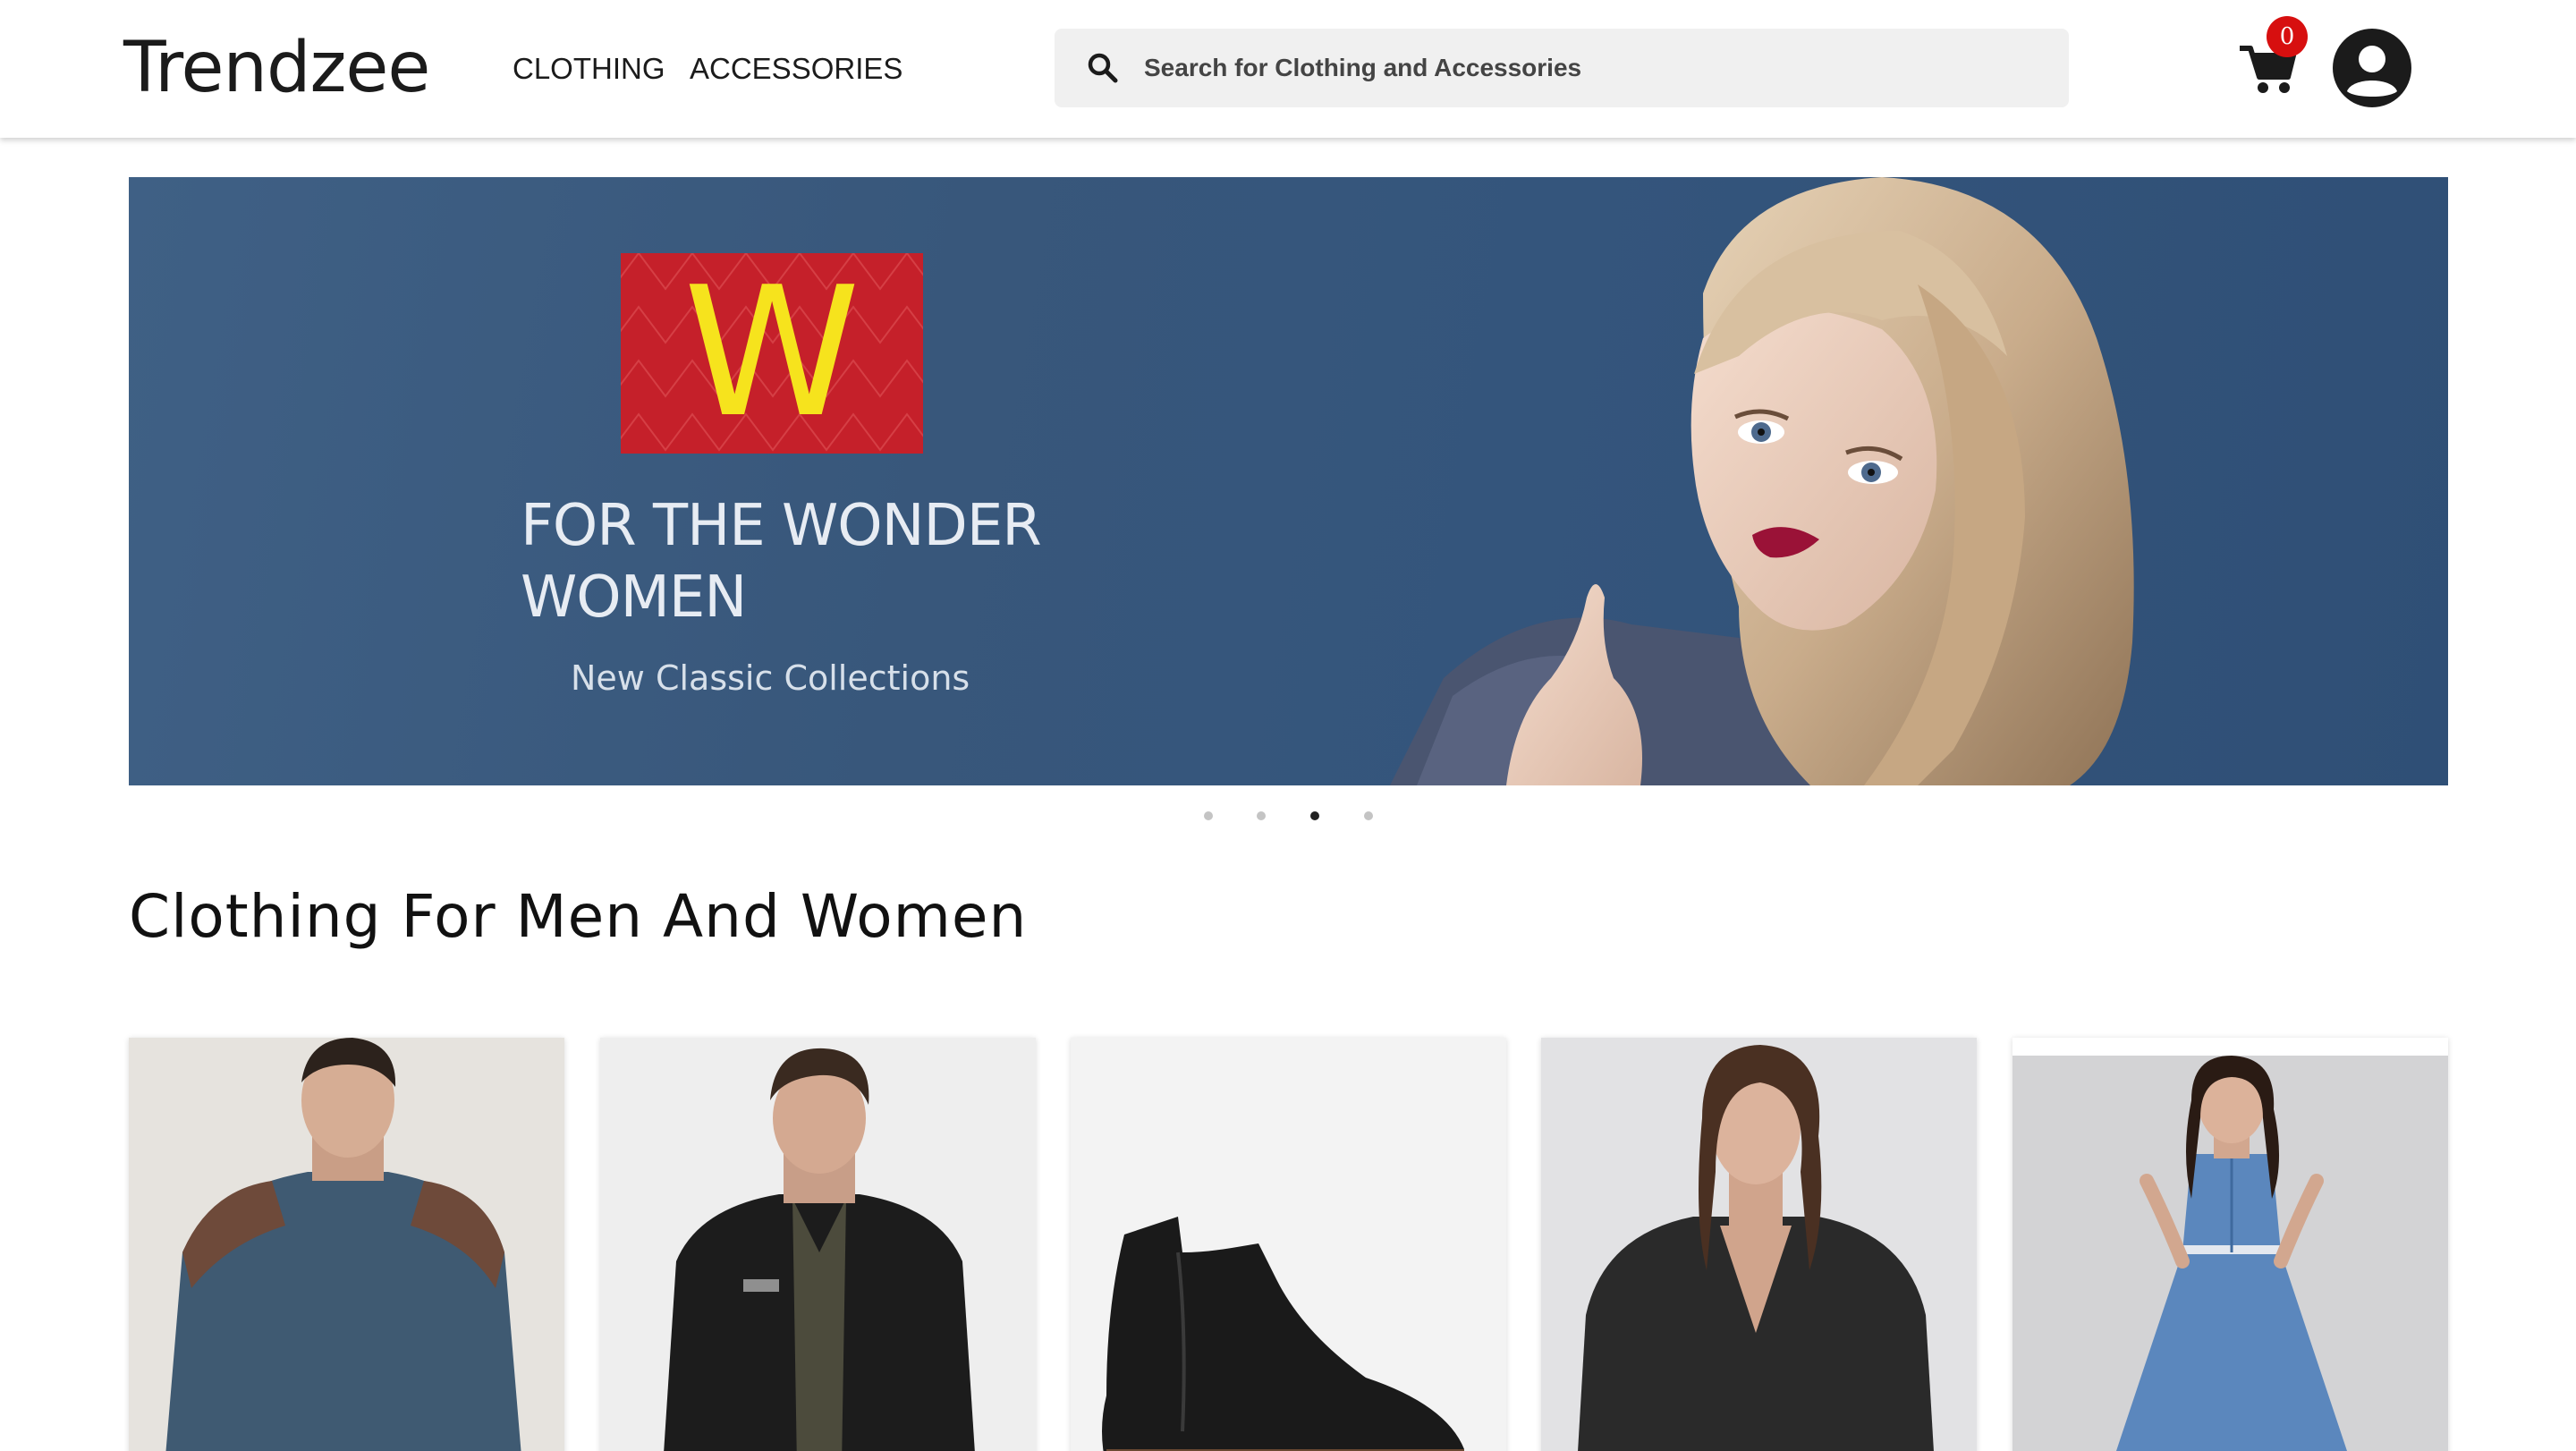 The height and width of the screenshot is (1451, 2576). I want to click on search-bar, so click(1562, 68).